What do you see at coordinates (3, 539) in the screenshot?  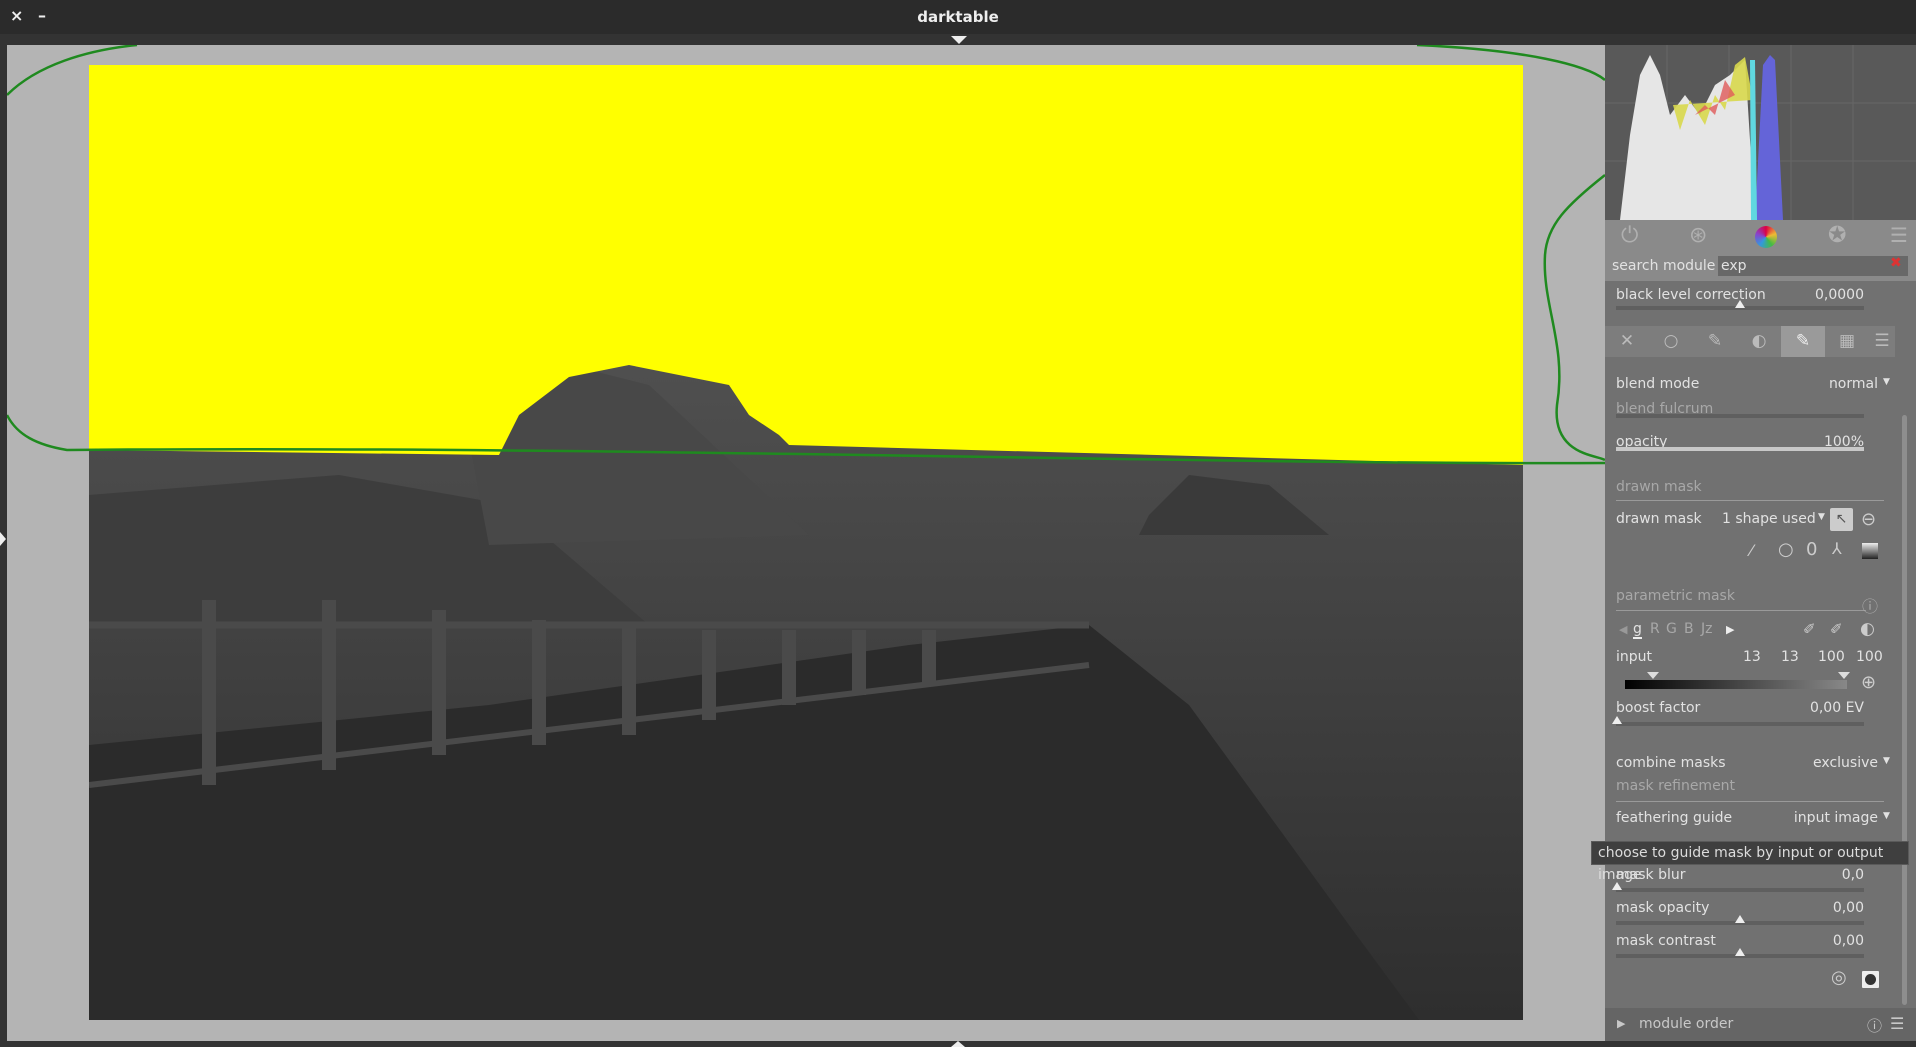 I see `left-panel-toggle-icon` at bounding box center [3, 539].